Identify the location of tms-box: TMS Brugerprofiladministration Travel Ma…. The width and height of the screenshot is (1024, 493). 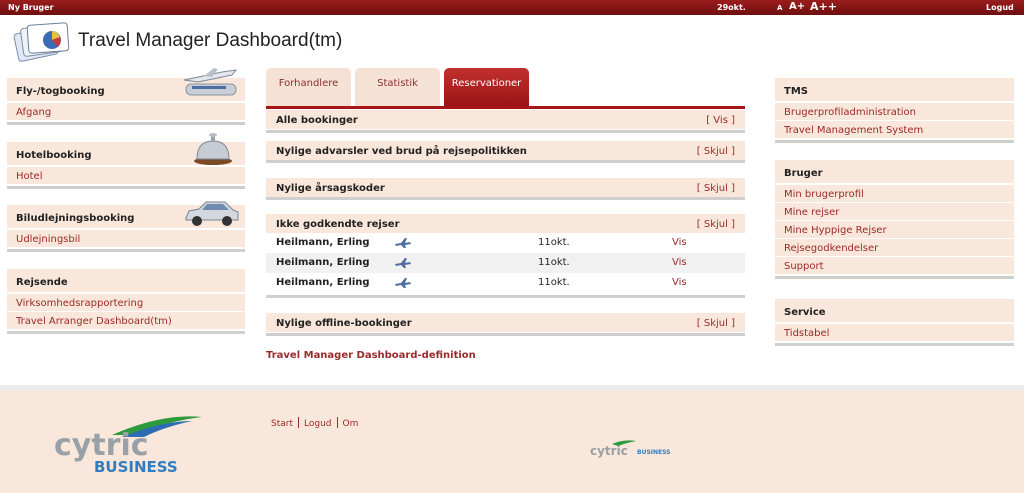
(894, 110).